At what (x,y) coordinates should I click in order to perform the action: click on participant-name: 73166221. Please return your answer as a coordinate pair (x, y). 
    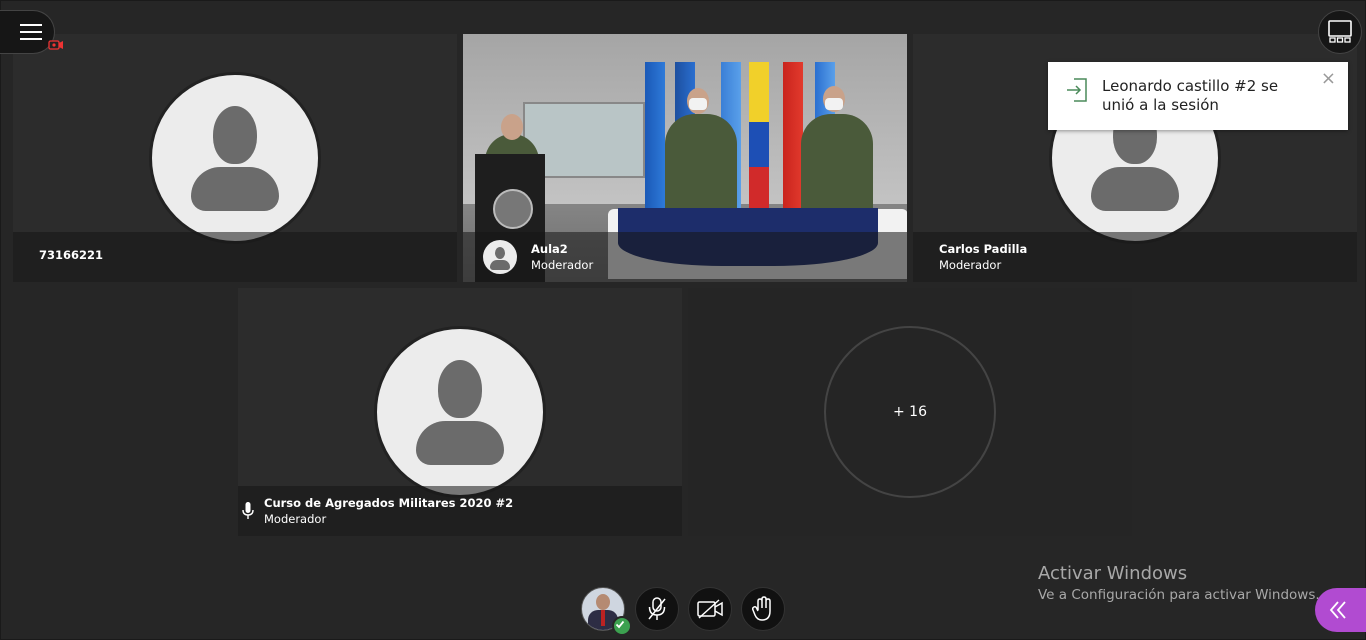
    Looking at the image, I should click on (71, 255).